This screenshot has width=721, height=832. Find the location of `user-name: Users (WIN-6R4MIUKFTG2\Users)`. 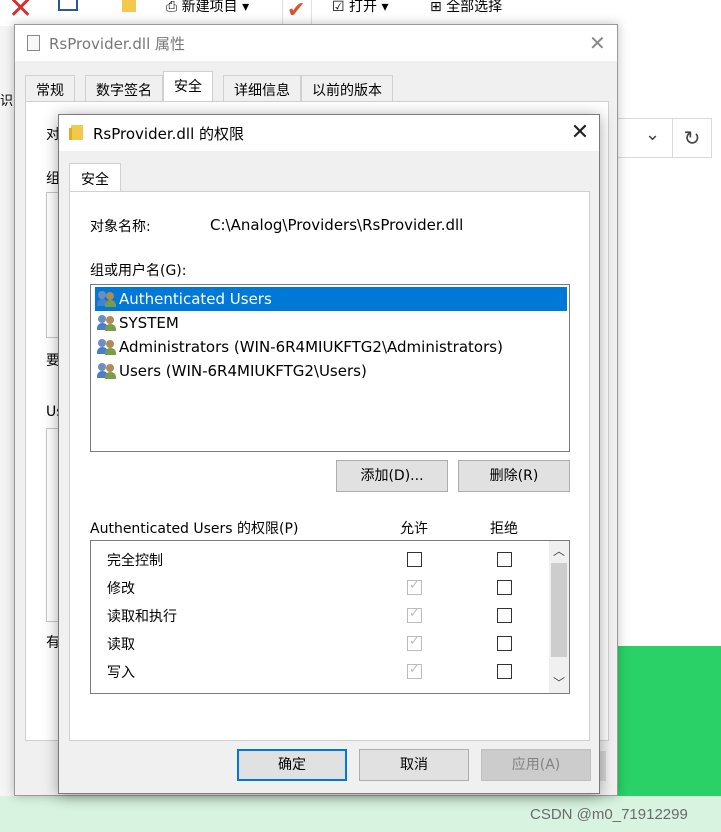

user-name: Users (WIN-6R4MIUKFTG2\Users) is located at coordinates (243, 371).